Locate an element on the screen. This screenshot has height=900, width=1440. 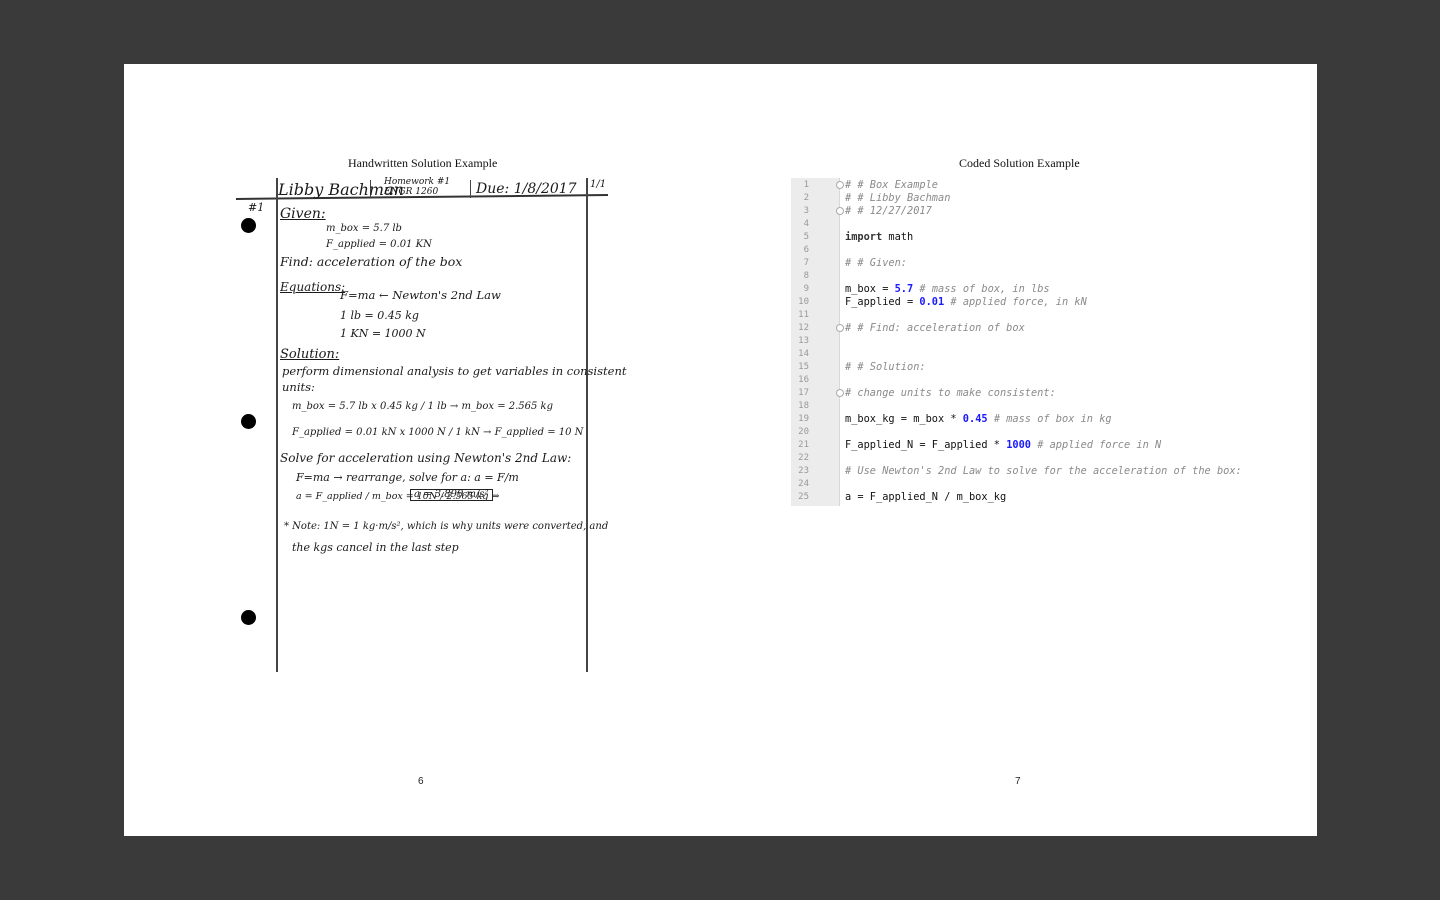
line-number: 2 is located at coordinates (806, 198).